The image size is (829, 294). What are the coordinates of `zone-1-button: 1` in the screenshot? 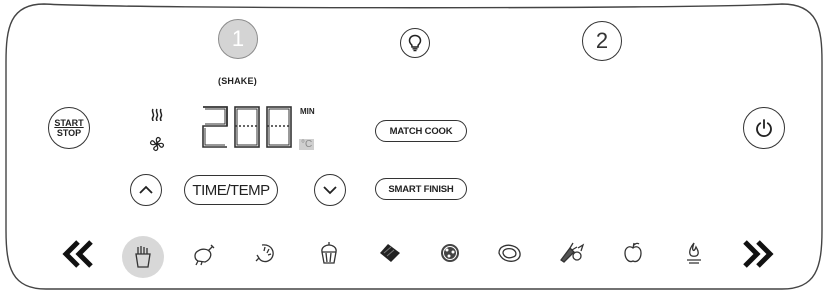 It's located at (238, 39).